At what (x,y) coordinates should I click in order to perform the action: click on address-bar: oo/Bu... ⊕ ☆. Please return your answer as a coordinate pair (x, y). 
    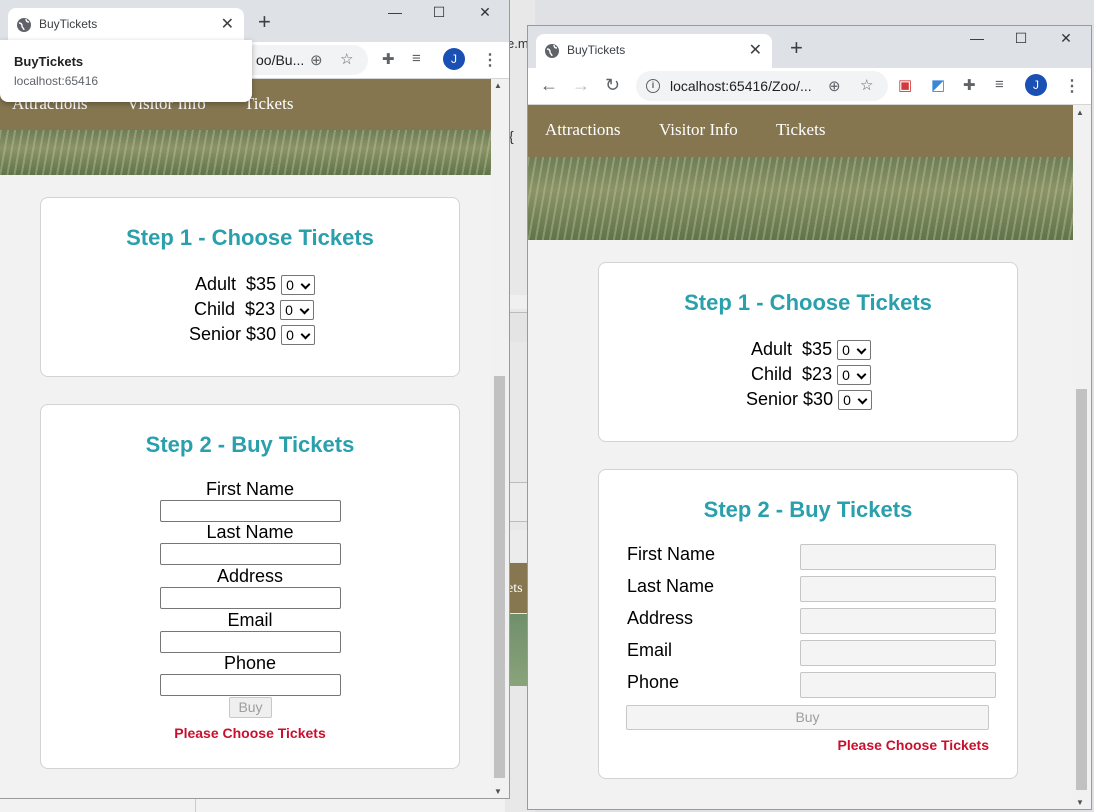
    Looking at the image, I should click on (302, 60).